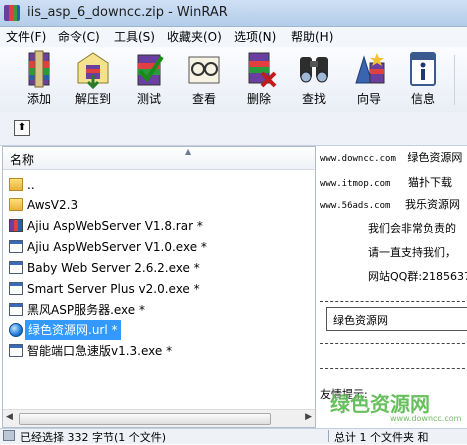 The width and height of the screenshot is (467, 445). What do you see at coordinates (417, 276) in the screenshot?
I see `comment-qq-group: 网站QQ群:21856373` at bounding box center [417, 276].